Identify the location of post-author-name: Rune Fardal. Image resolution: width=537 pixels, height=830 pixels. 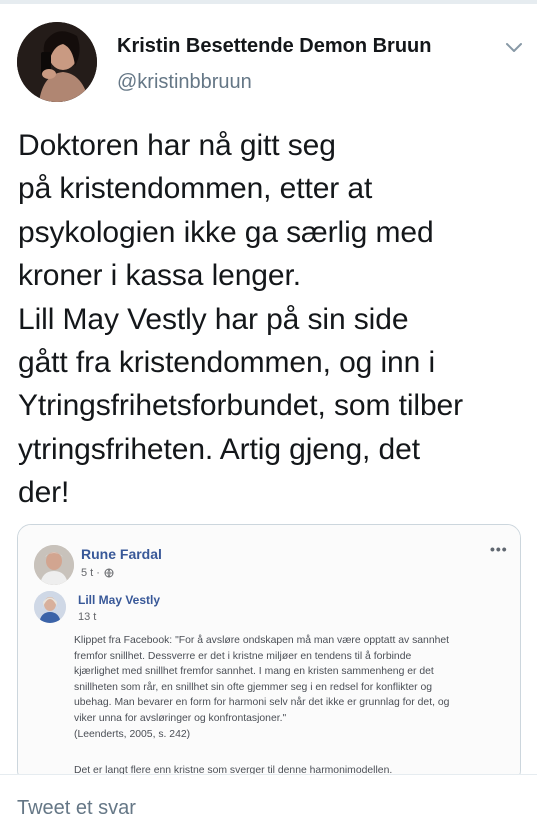
(121, 554).